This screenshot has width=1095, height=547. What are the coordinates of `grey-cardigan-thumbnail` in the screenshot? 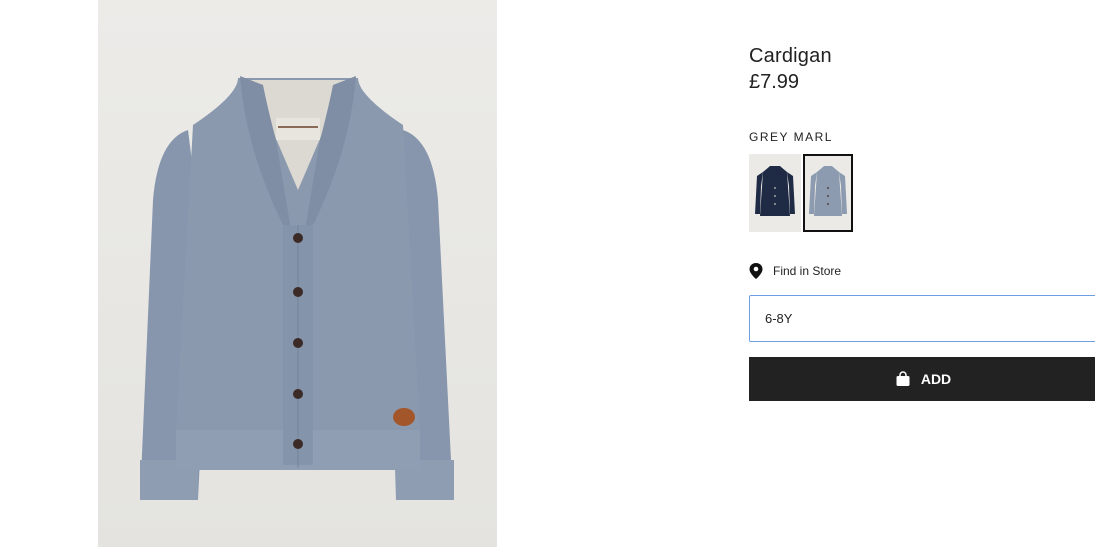 It's located at (828, 191).